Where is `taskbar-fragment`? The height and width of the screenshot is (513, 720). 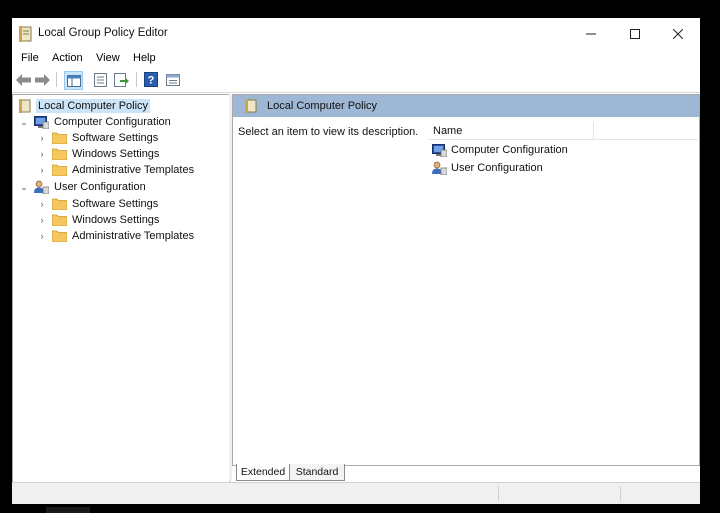
taskbar-fragment is located at coordinates (68, 510).